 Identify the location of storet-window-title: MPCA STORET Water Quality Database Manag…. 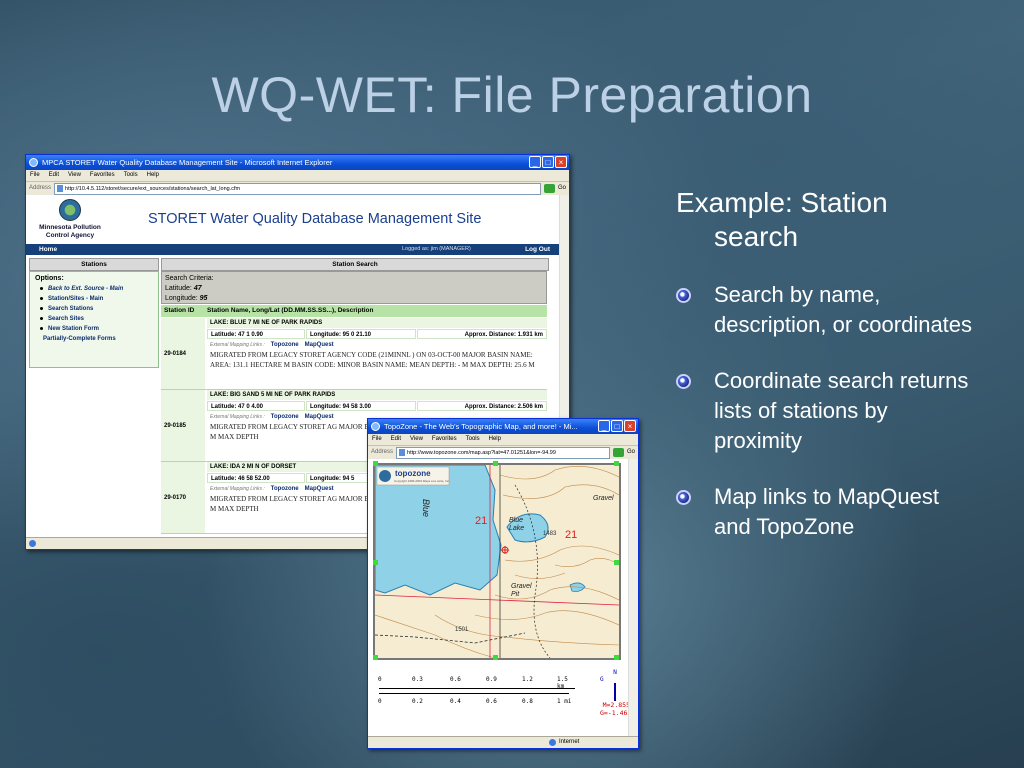
(187, 162).